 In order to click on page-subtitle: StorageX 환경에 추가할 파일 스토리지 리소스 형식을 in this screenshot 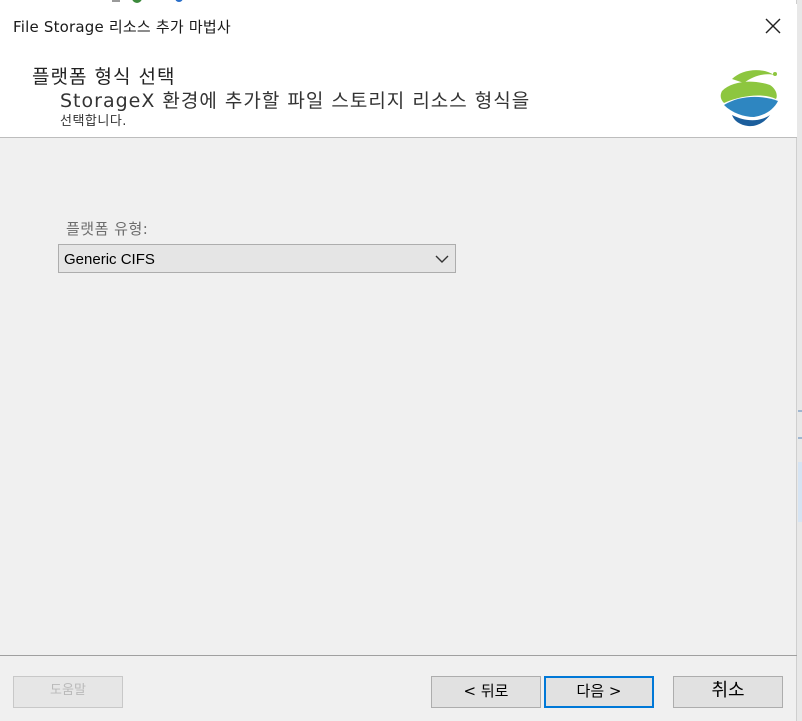, I will do `click(295, 101)`.